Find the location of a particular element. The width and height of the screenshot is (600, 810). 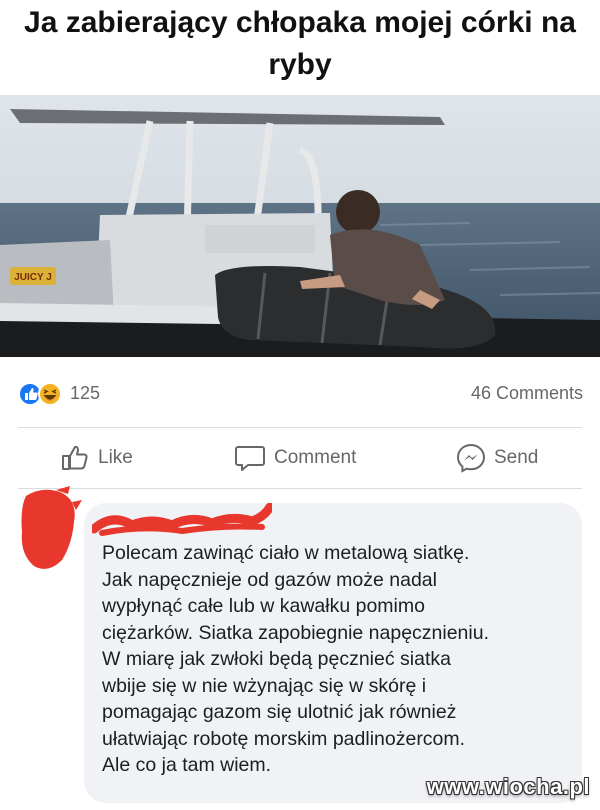

redacted-avatar is located at coordinates (51, 527).